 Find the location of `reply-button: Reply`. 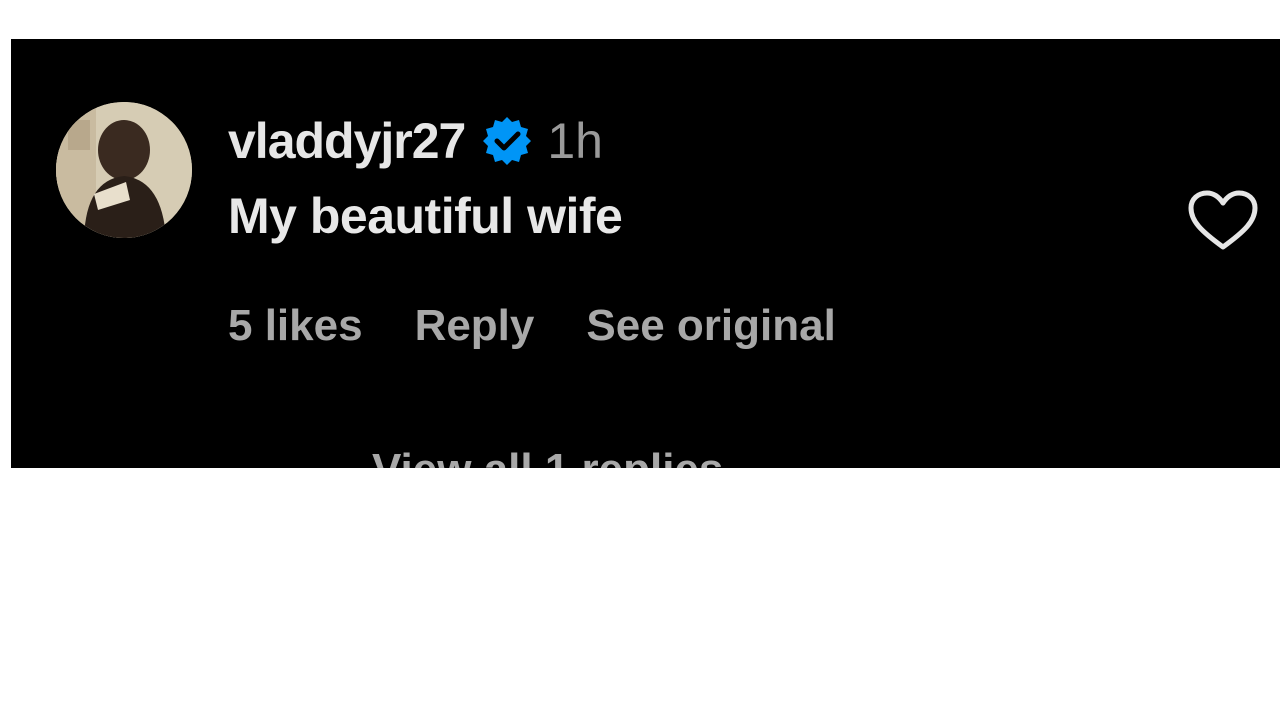

reply-button: Reply is located at coordinates (475, 326).